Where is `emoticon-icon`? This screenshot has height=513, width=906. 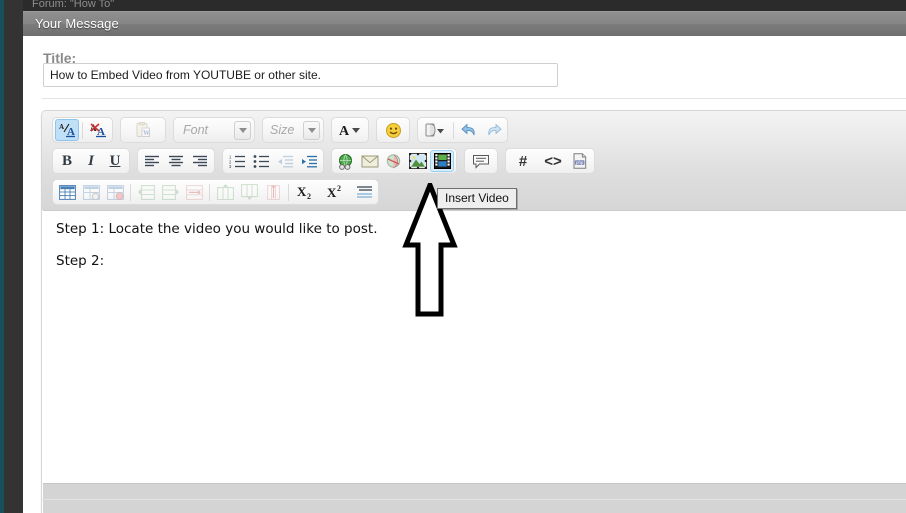
emoticon-icon is located at coordinates (393, 130).